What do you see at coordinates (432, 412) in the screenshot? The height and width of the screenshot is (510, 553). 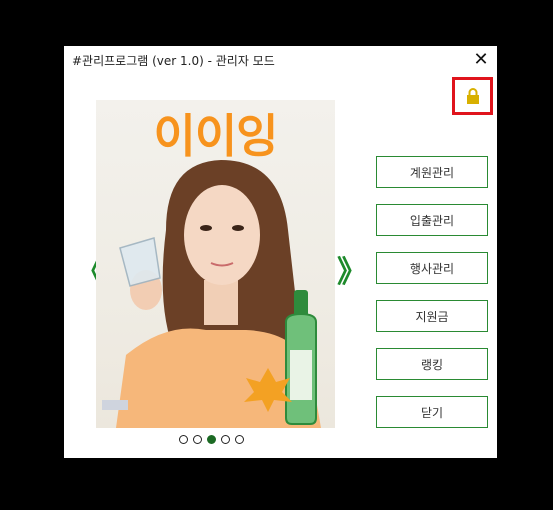 I see `close-button: 닫기` at bounding box center [432, 412].